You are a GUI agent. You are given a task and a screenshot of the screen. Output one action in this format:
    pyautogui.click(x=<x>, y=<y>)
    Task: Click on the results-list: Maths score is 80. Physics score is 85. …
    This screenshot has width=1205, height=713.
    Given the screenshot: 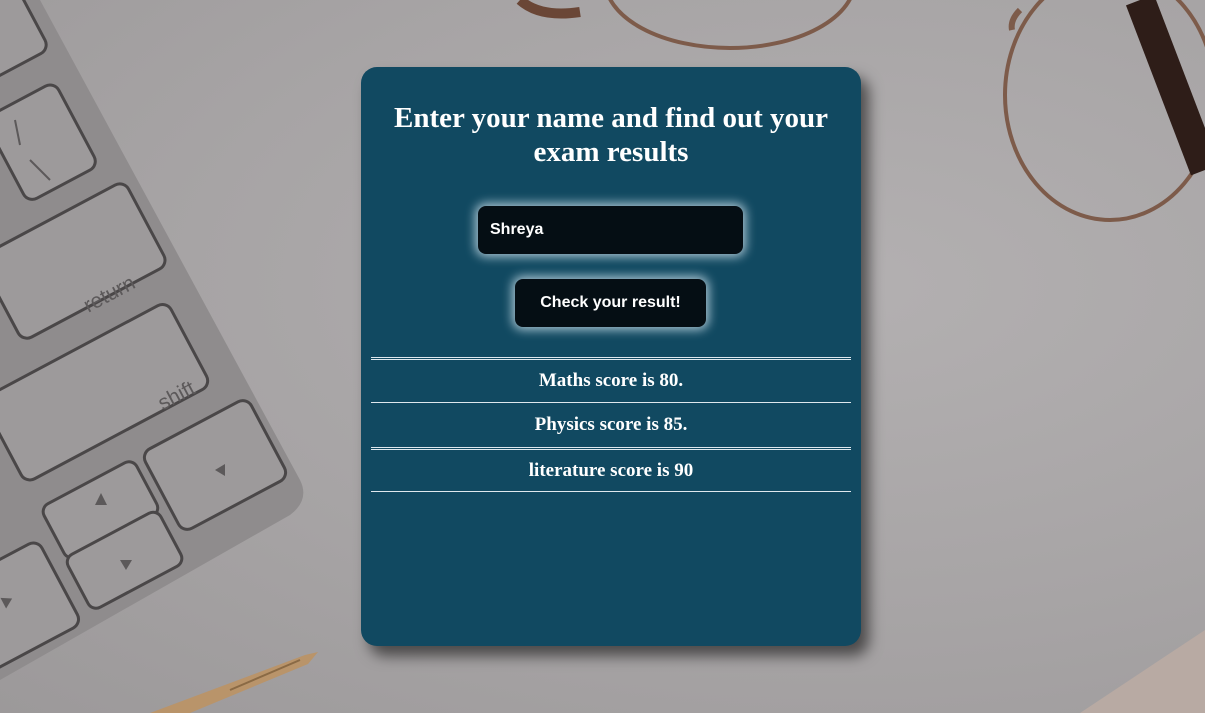 What is the action you would take?
    pyautogui.click(x=611, y=424)
    